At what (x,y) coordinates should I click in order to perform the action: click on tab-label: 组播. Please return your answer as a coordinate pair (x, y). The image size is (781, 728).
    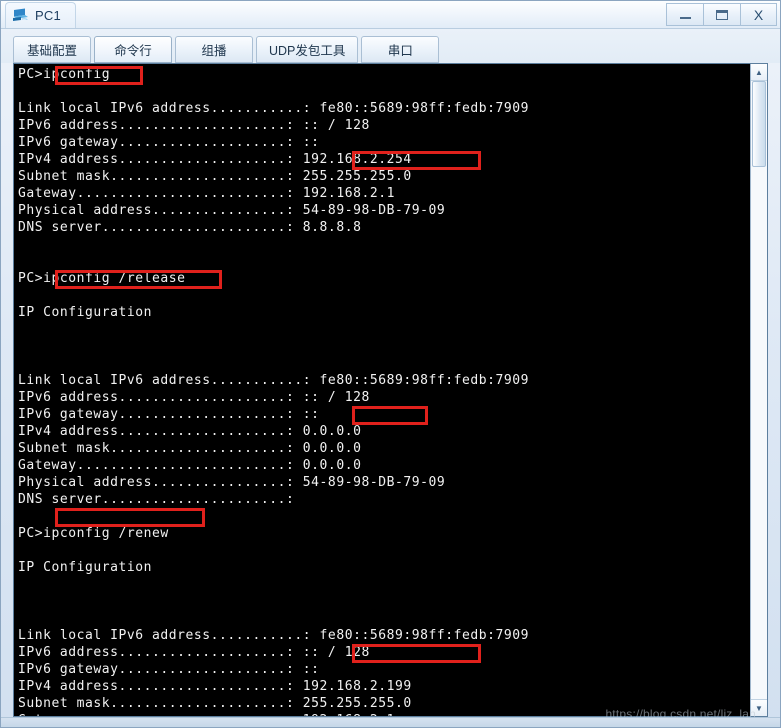
    Looking at the image, I should click on (214, 51).